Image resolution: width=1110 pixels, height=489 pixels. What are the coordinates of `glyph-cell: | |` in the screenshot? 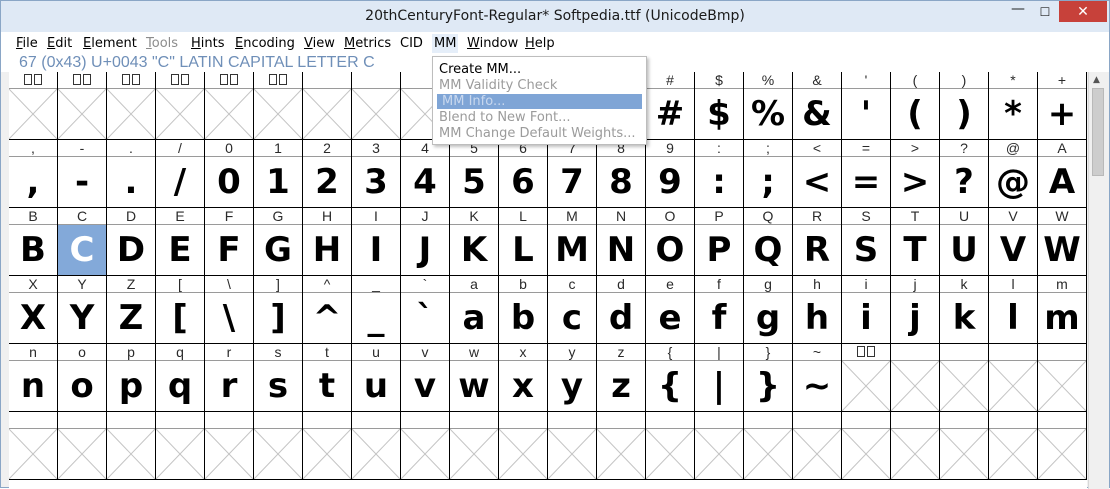 It's located at (719, 378).